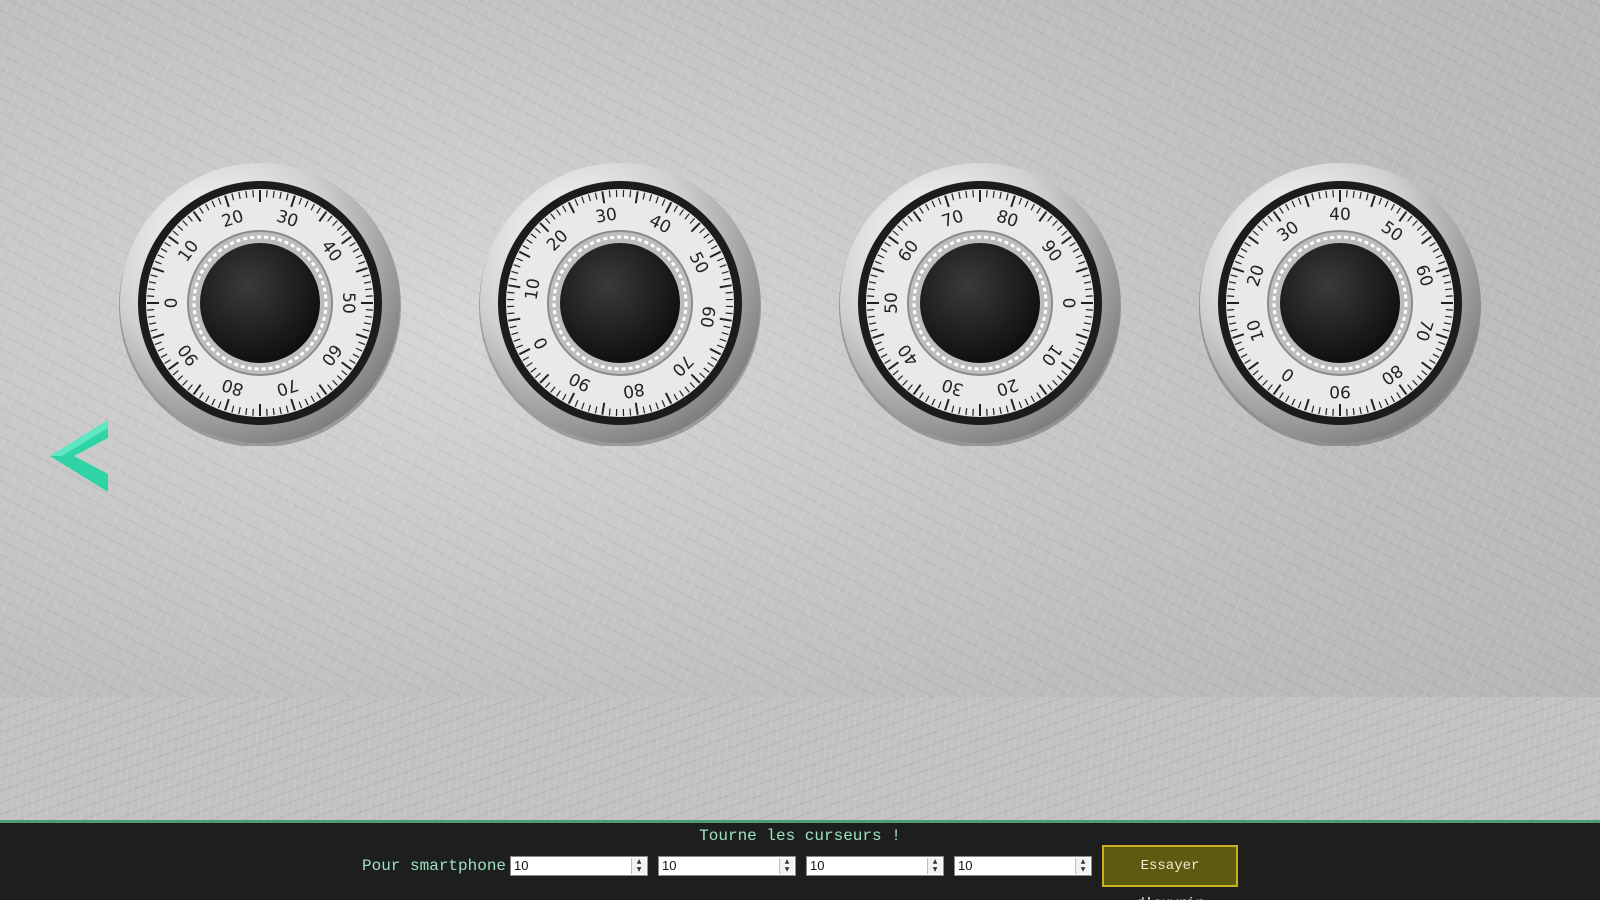 The height and width of the screenshot is (900, 1600). I want to click on dial-2-input: 10 ▲ ▼, so click(727, 866).